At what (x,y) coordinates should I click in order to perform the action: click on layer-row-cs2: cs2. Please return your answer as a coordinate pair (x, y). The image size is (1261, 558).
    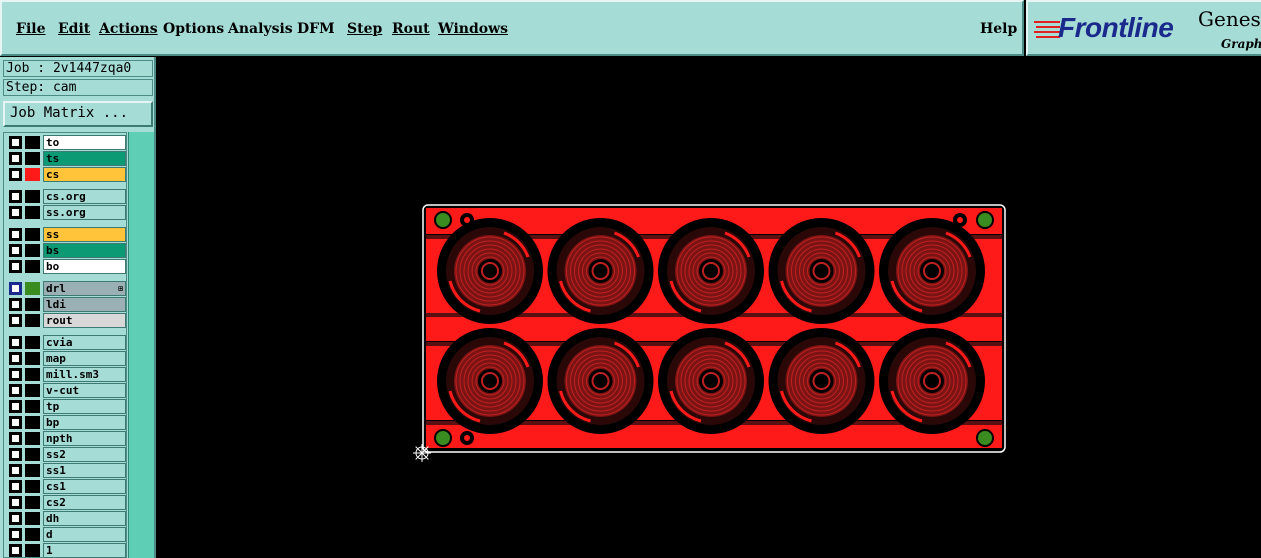
    Looking at the image, I should click on (66, 502).